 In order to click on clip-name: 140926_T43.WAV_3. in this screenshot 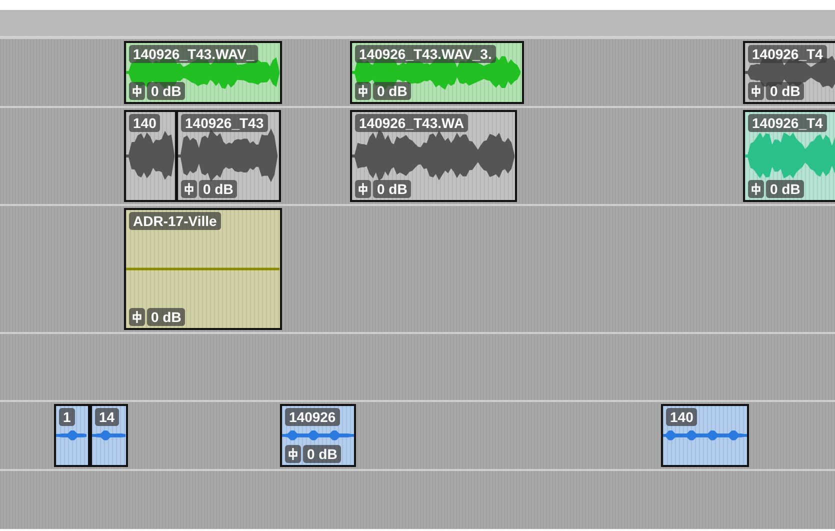, I will do `click(425, 54)`.